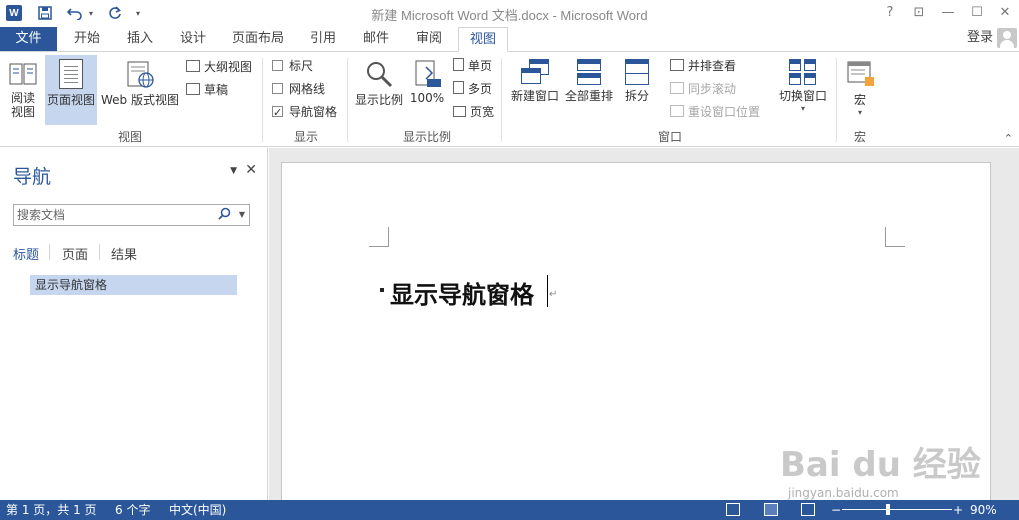  What do you see at coordinates (895, 237) in the screenshot?
I see `crop-mark-top-right` at bounding box center [895, 237].